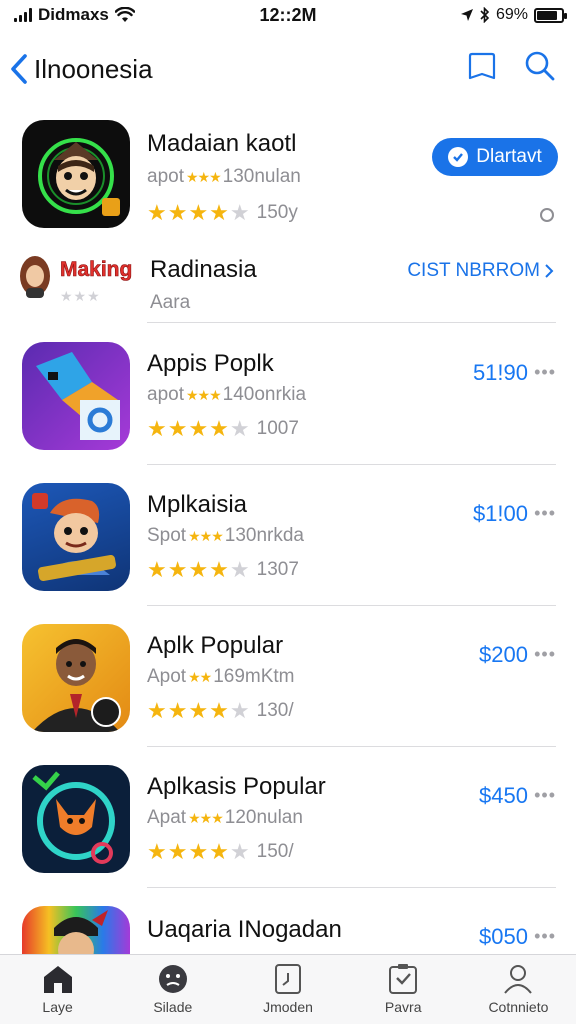 This screenshot has height=1024, width=576. Describe the element at coordinates (197, 504) in the screenshot. I see `app-name: Mplkaisia` at that location.